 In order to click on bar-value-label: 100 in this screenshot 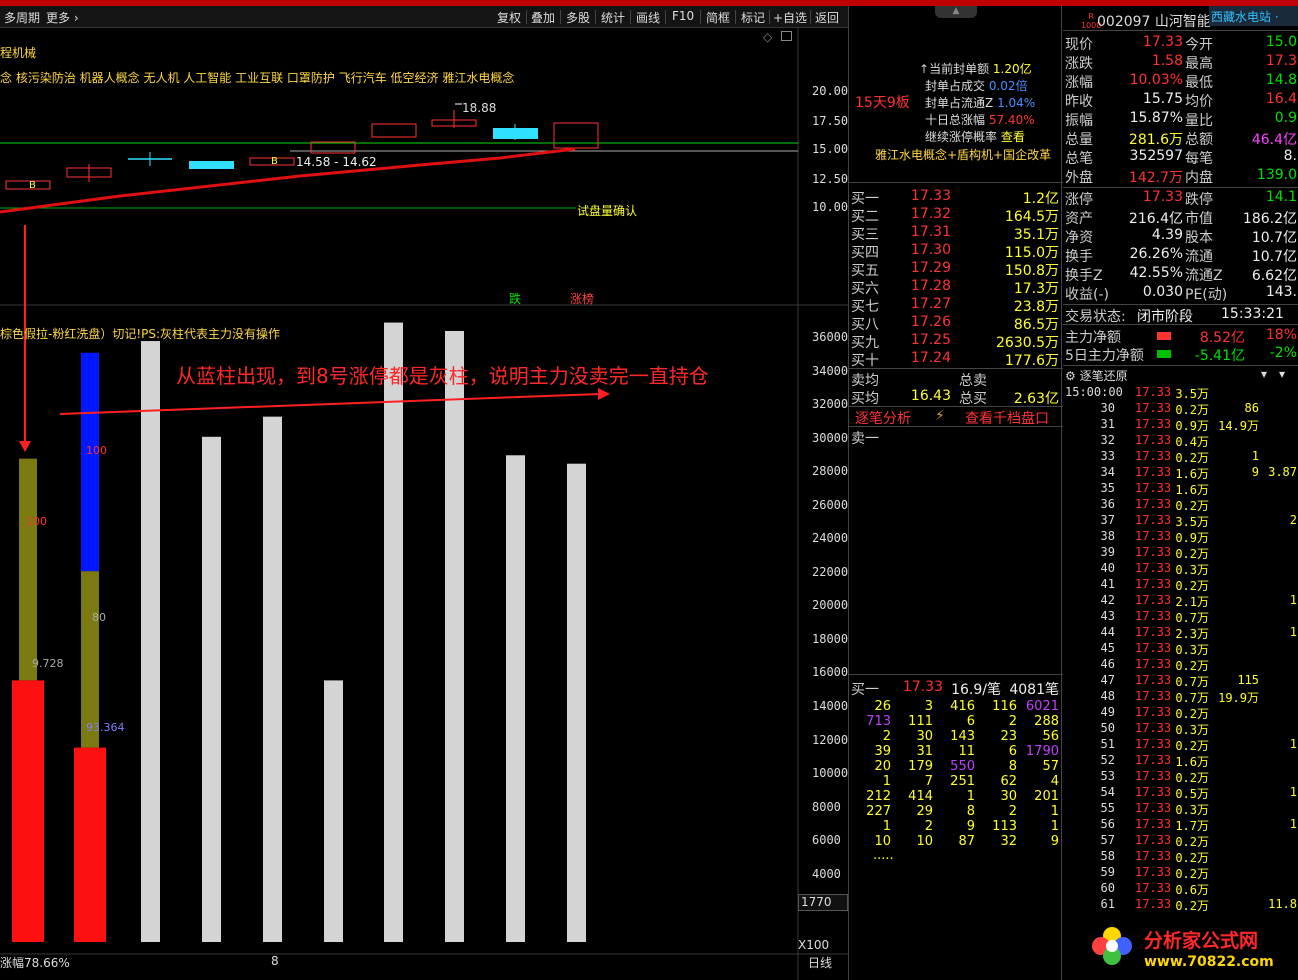, I will do `click(96, 450)`.